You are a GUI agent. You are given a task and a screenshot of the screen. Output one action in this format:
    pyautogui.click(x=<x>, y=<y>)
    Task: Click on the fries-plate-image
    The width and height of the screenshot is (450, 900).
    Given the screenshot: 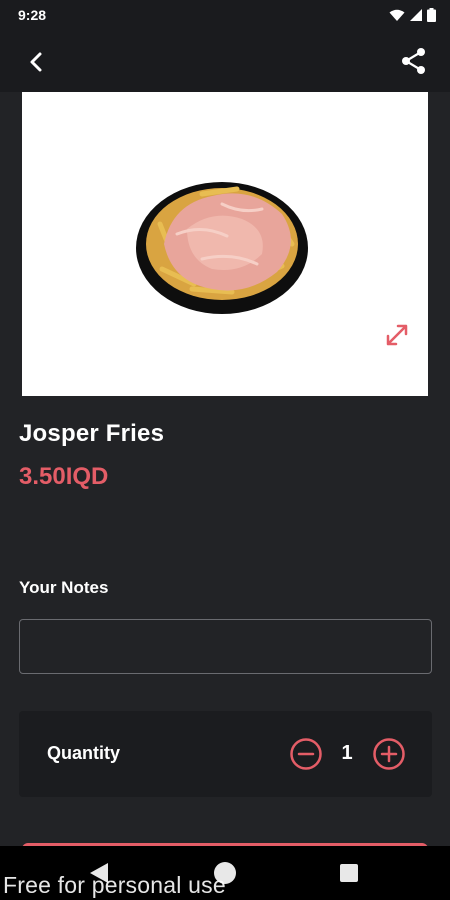 What is the action you would take?
    pyautogui.click(x=222, y=248)
    